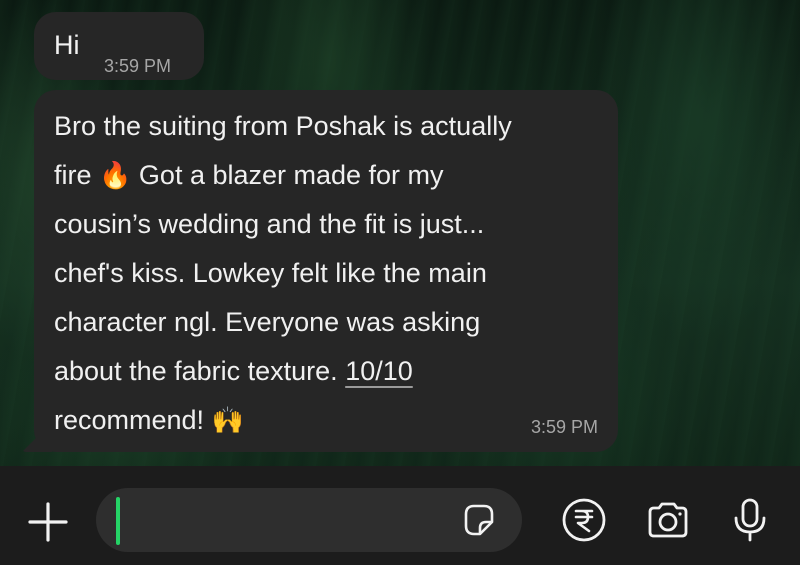 Image resolution: width=800 pixels, height=565 pixels. I want to click on message-fragment: about the fabric texture., so click(196, 371).